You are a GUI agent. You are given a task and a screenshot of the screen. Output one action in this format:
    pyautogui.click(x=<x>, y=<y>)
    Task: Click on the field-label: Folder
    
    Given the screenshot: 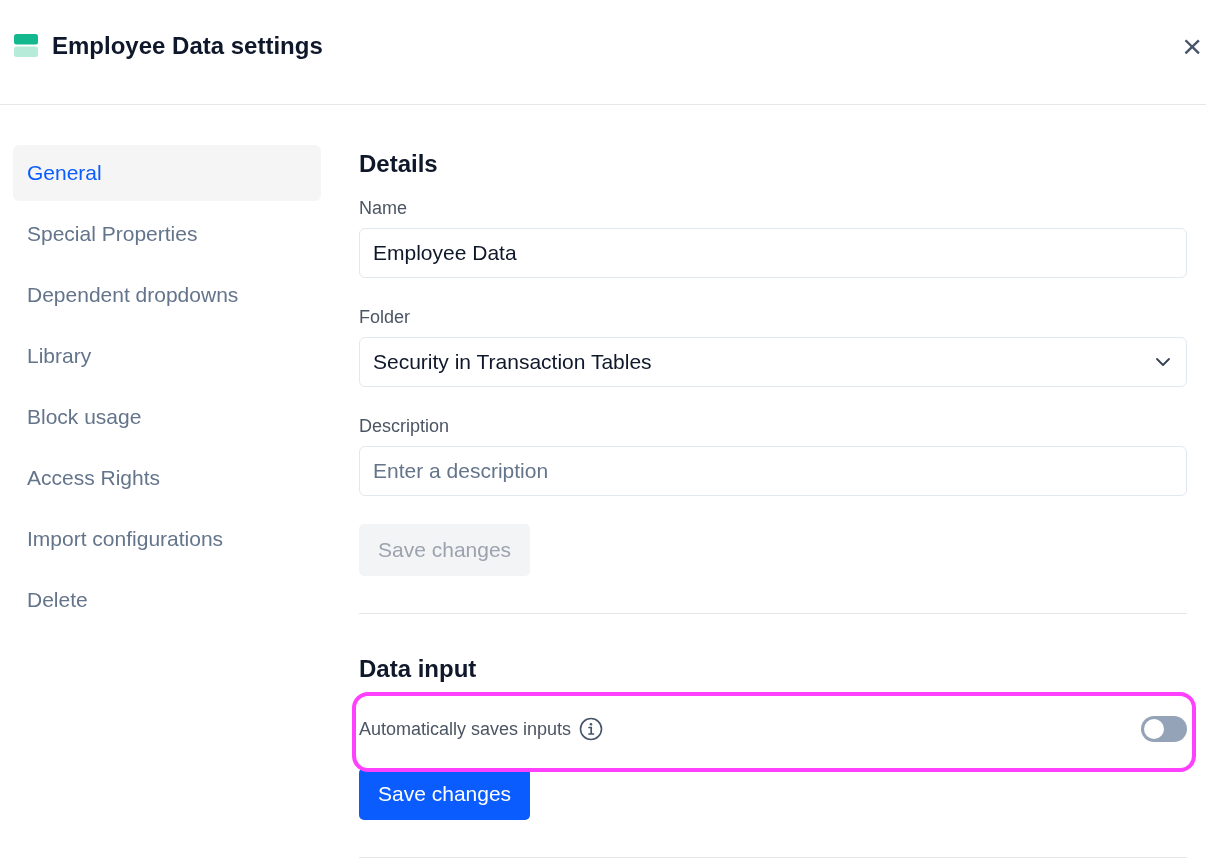 What is the action you would take?
    pyautogui.click(x=385, y=317)
    